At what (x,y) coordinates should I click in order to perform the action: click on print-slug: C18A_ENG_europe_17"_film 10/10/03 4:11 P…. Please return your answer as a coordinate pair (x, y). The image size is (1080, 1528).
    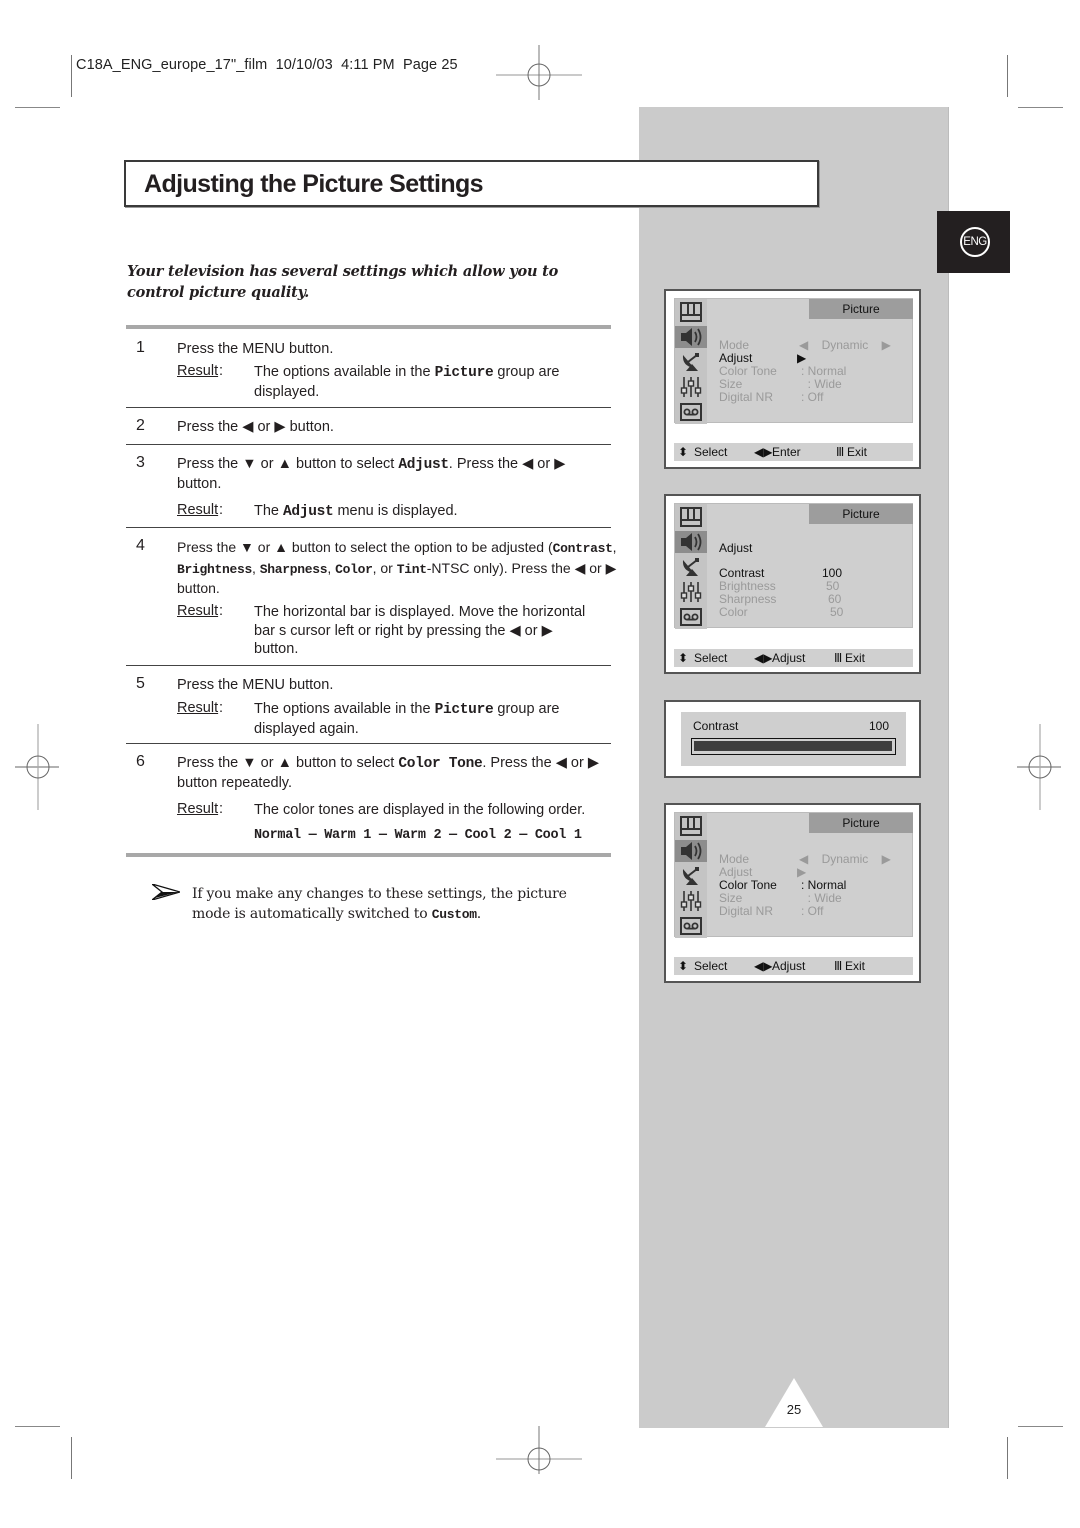
    Looking at the image, I should click on (267, 65).